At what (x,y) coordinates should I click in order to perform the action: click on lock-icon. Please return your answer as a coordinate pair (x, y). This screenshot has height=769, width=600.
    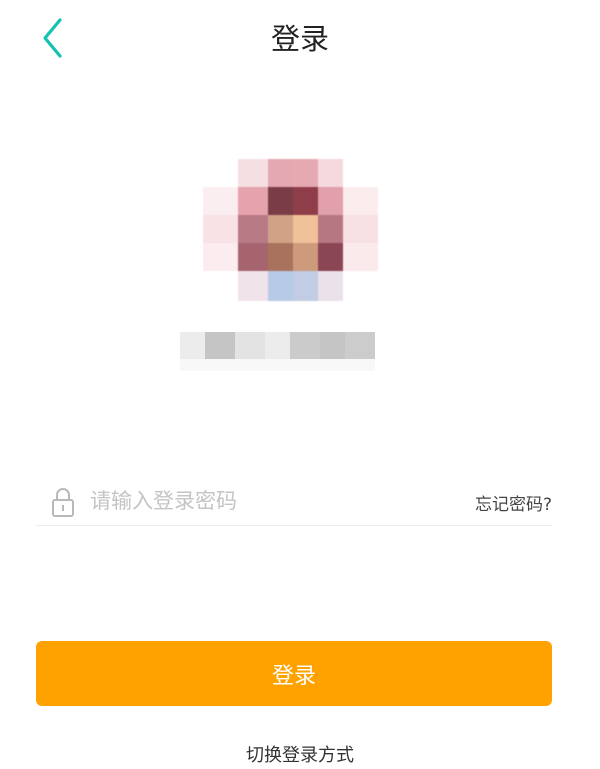
    Looking at the image, I should click on (63, 502).